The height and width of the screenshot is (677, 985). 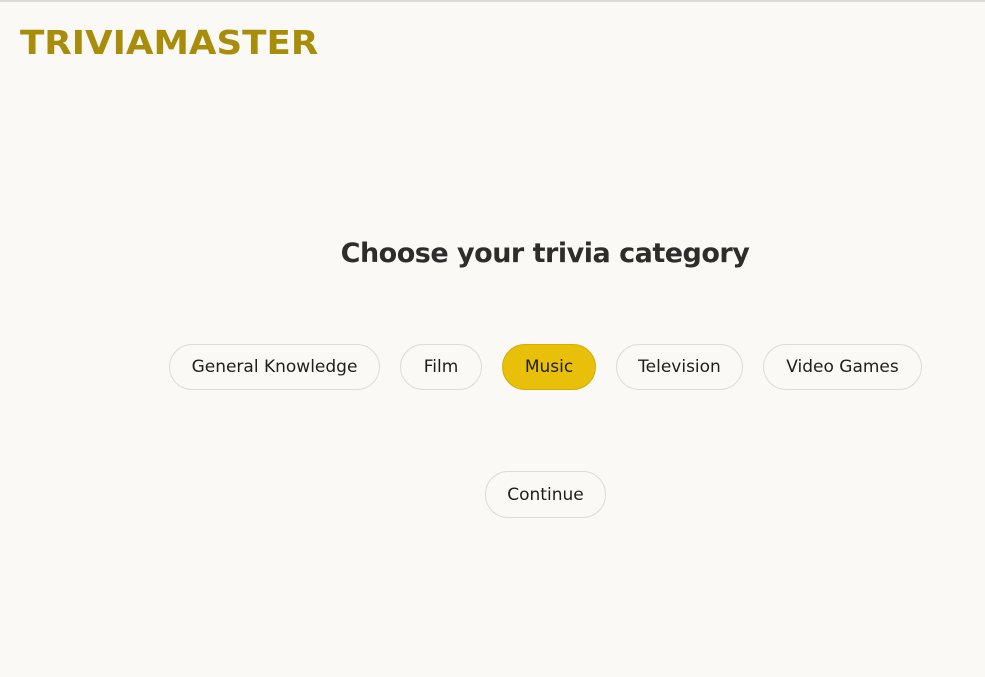 What do you see at coordinates (842, 367) in the screenshot?
I see `category-video-games-button: Video Games` at bounding box center [842, 367].